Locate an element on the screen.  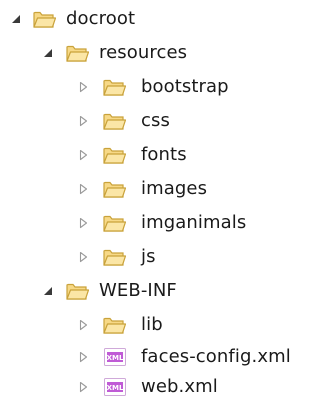
tree-node-label: faces-config.xml is located at coordinates (216, 356).